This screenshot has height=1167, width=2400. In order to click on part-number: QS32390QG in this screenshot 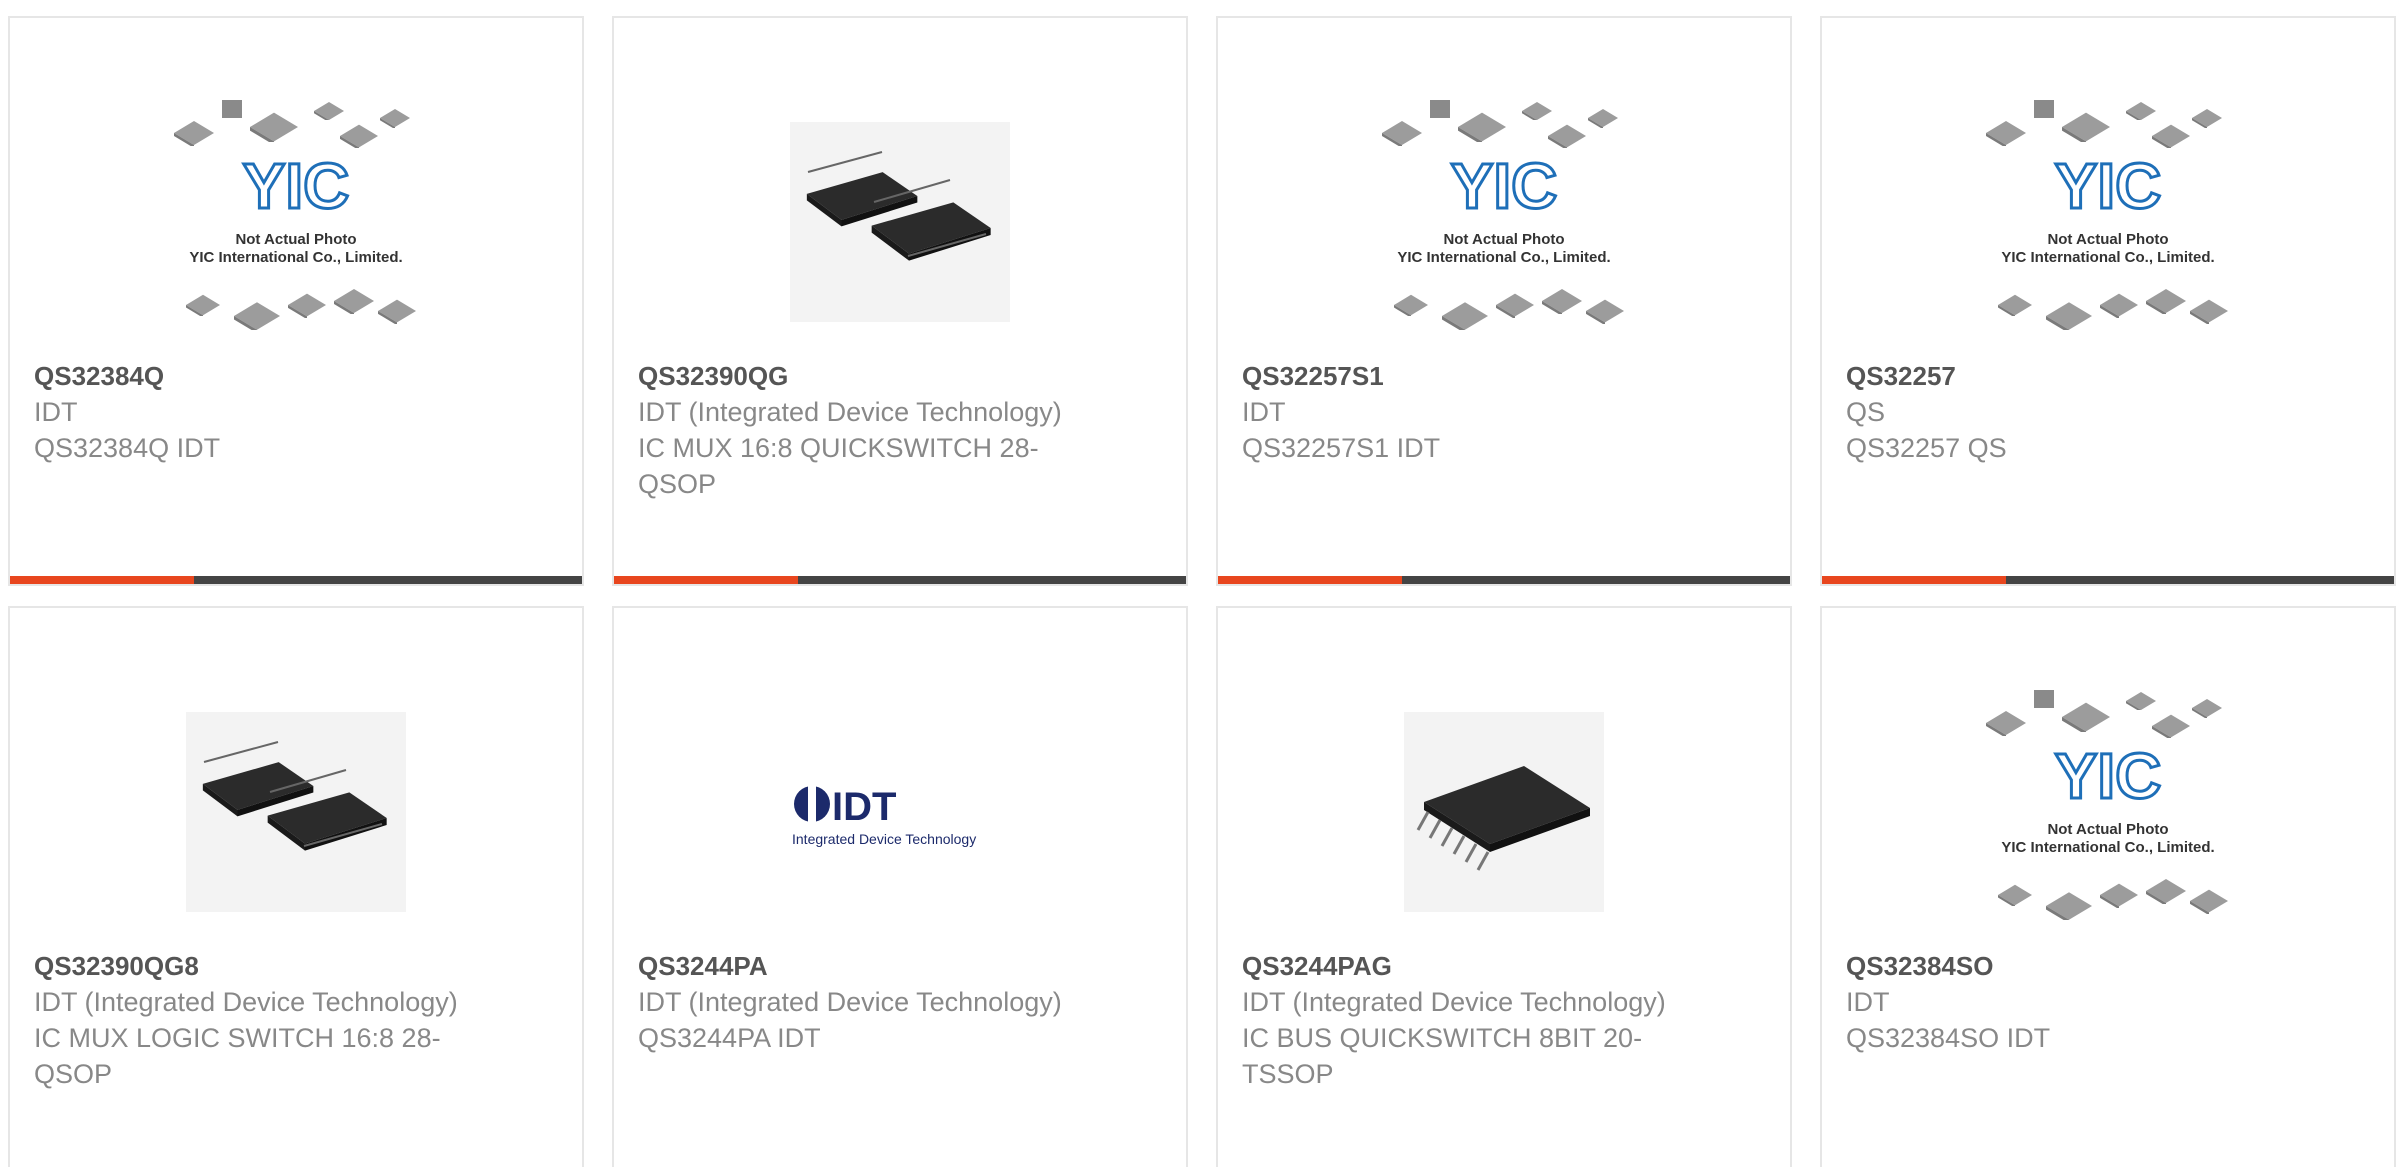, I will do `click(858, 376)`.